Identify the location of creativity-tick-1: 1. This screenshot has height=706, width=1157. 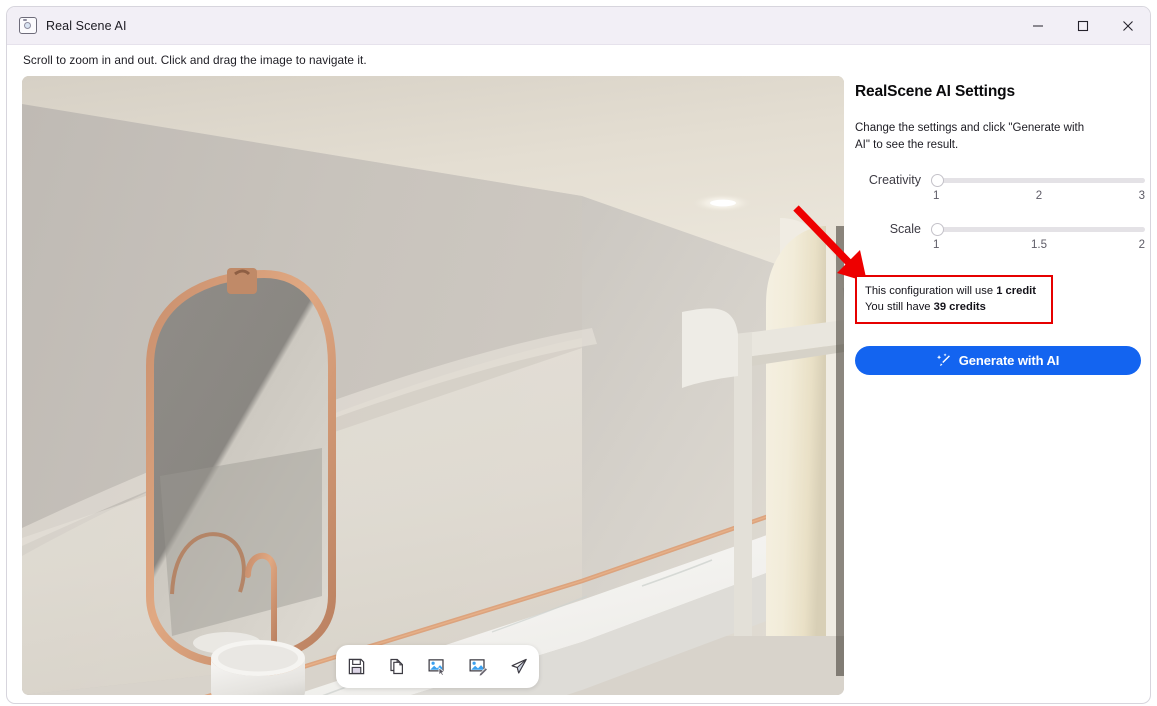
(936, 196).